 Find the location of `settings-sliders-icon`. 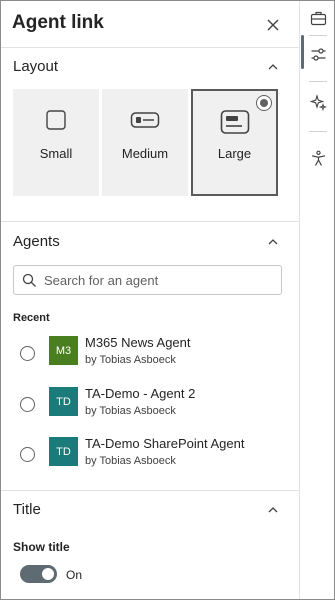

settings-sliders-icon is located at coordinates (318, 54).